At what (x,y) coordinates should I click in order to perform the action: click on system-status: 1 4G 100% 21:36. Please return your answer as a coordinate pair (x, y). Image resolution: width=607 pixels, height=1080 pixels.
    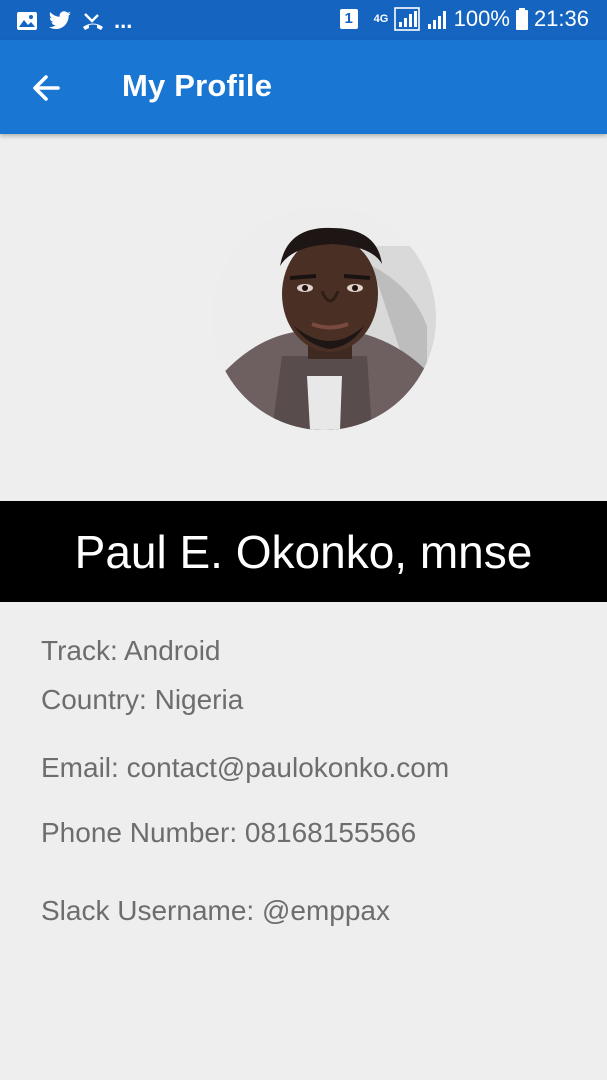
    Looking at the image, I should click on (464, 19).